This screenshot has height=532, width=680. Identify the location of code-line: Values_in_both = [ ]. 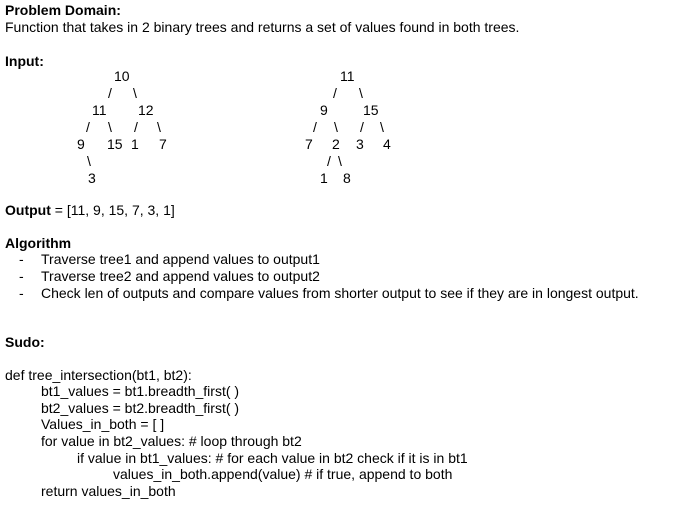
(103, 424).